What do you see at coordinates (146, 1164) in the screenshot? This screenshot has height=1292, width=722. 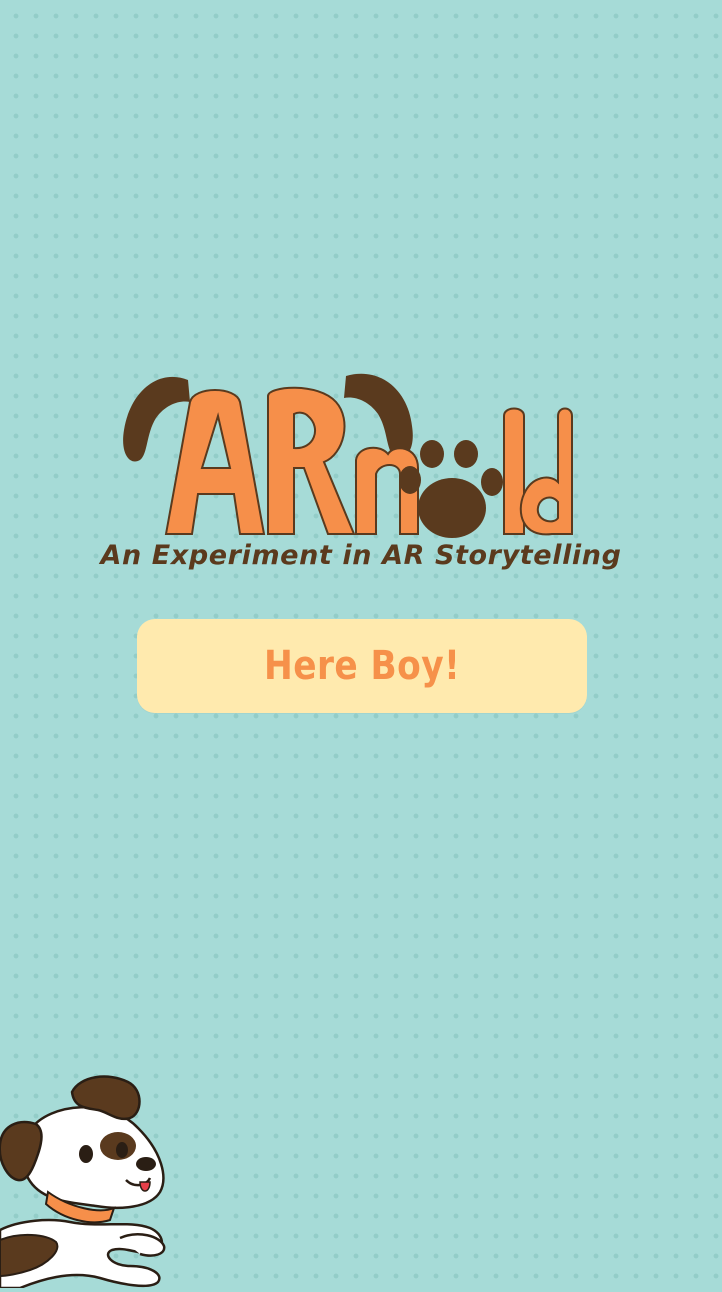 I see `dog-nose` at bounding box center [146, 1164].